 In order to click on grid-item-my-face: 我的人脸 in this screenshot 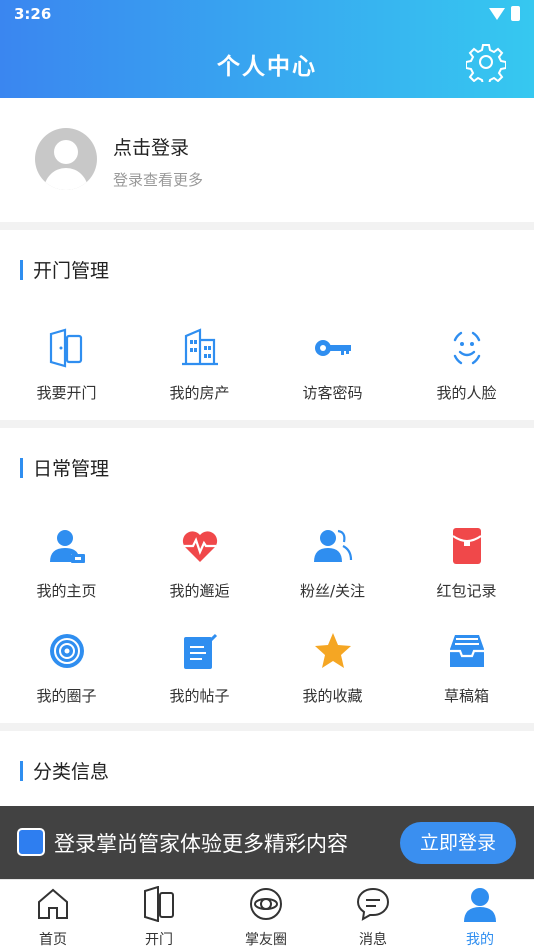, I will do `click(466, 365)`.